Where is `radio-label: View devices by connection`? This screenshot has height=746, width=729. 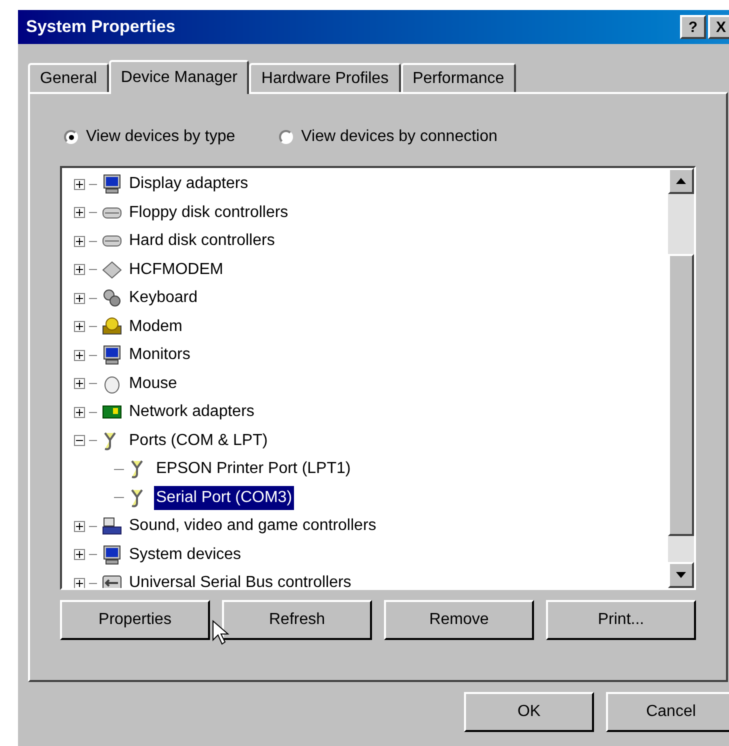 radio-label: View devices by connection is located at coordinates (399, 137).